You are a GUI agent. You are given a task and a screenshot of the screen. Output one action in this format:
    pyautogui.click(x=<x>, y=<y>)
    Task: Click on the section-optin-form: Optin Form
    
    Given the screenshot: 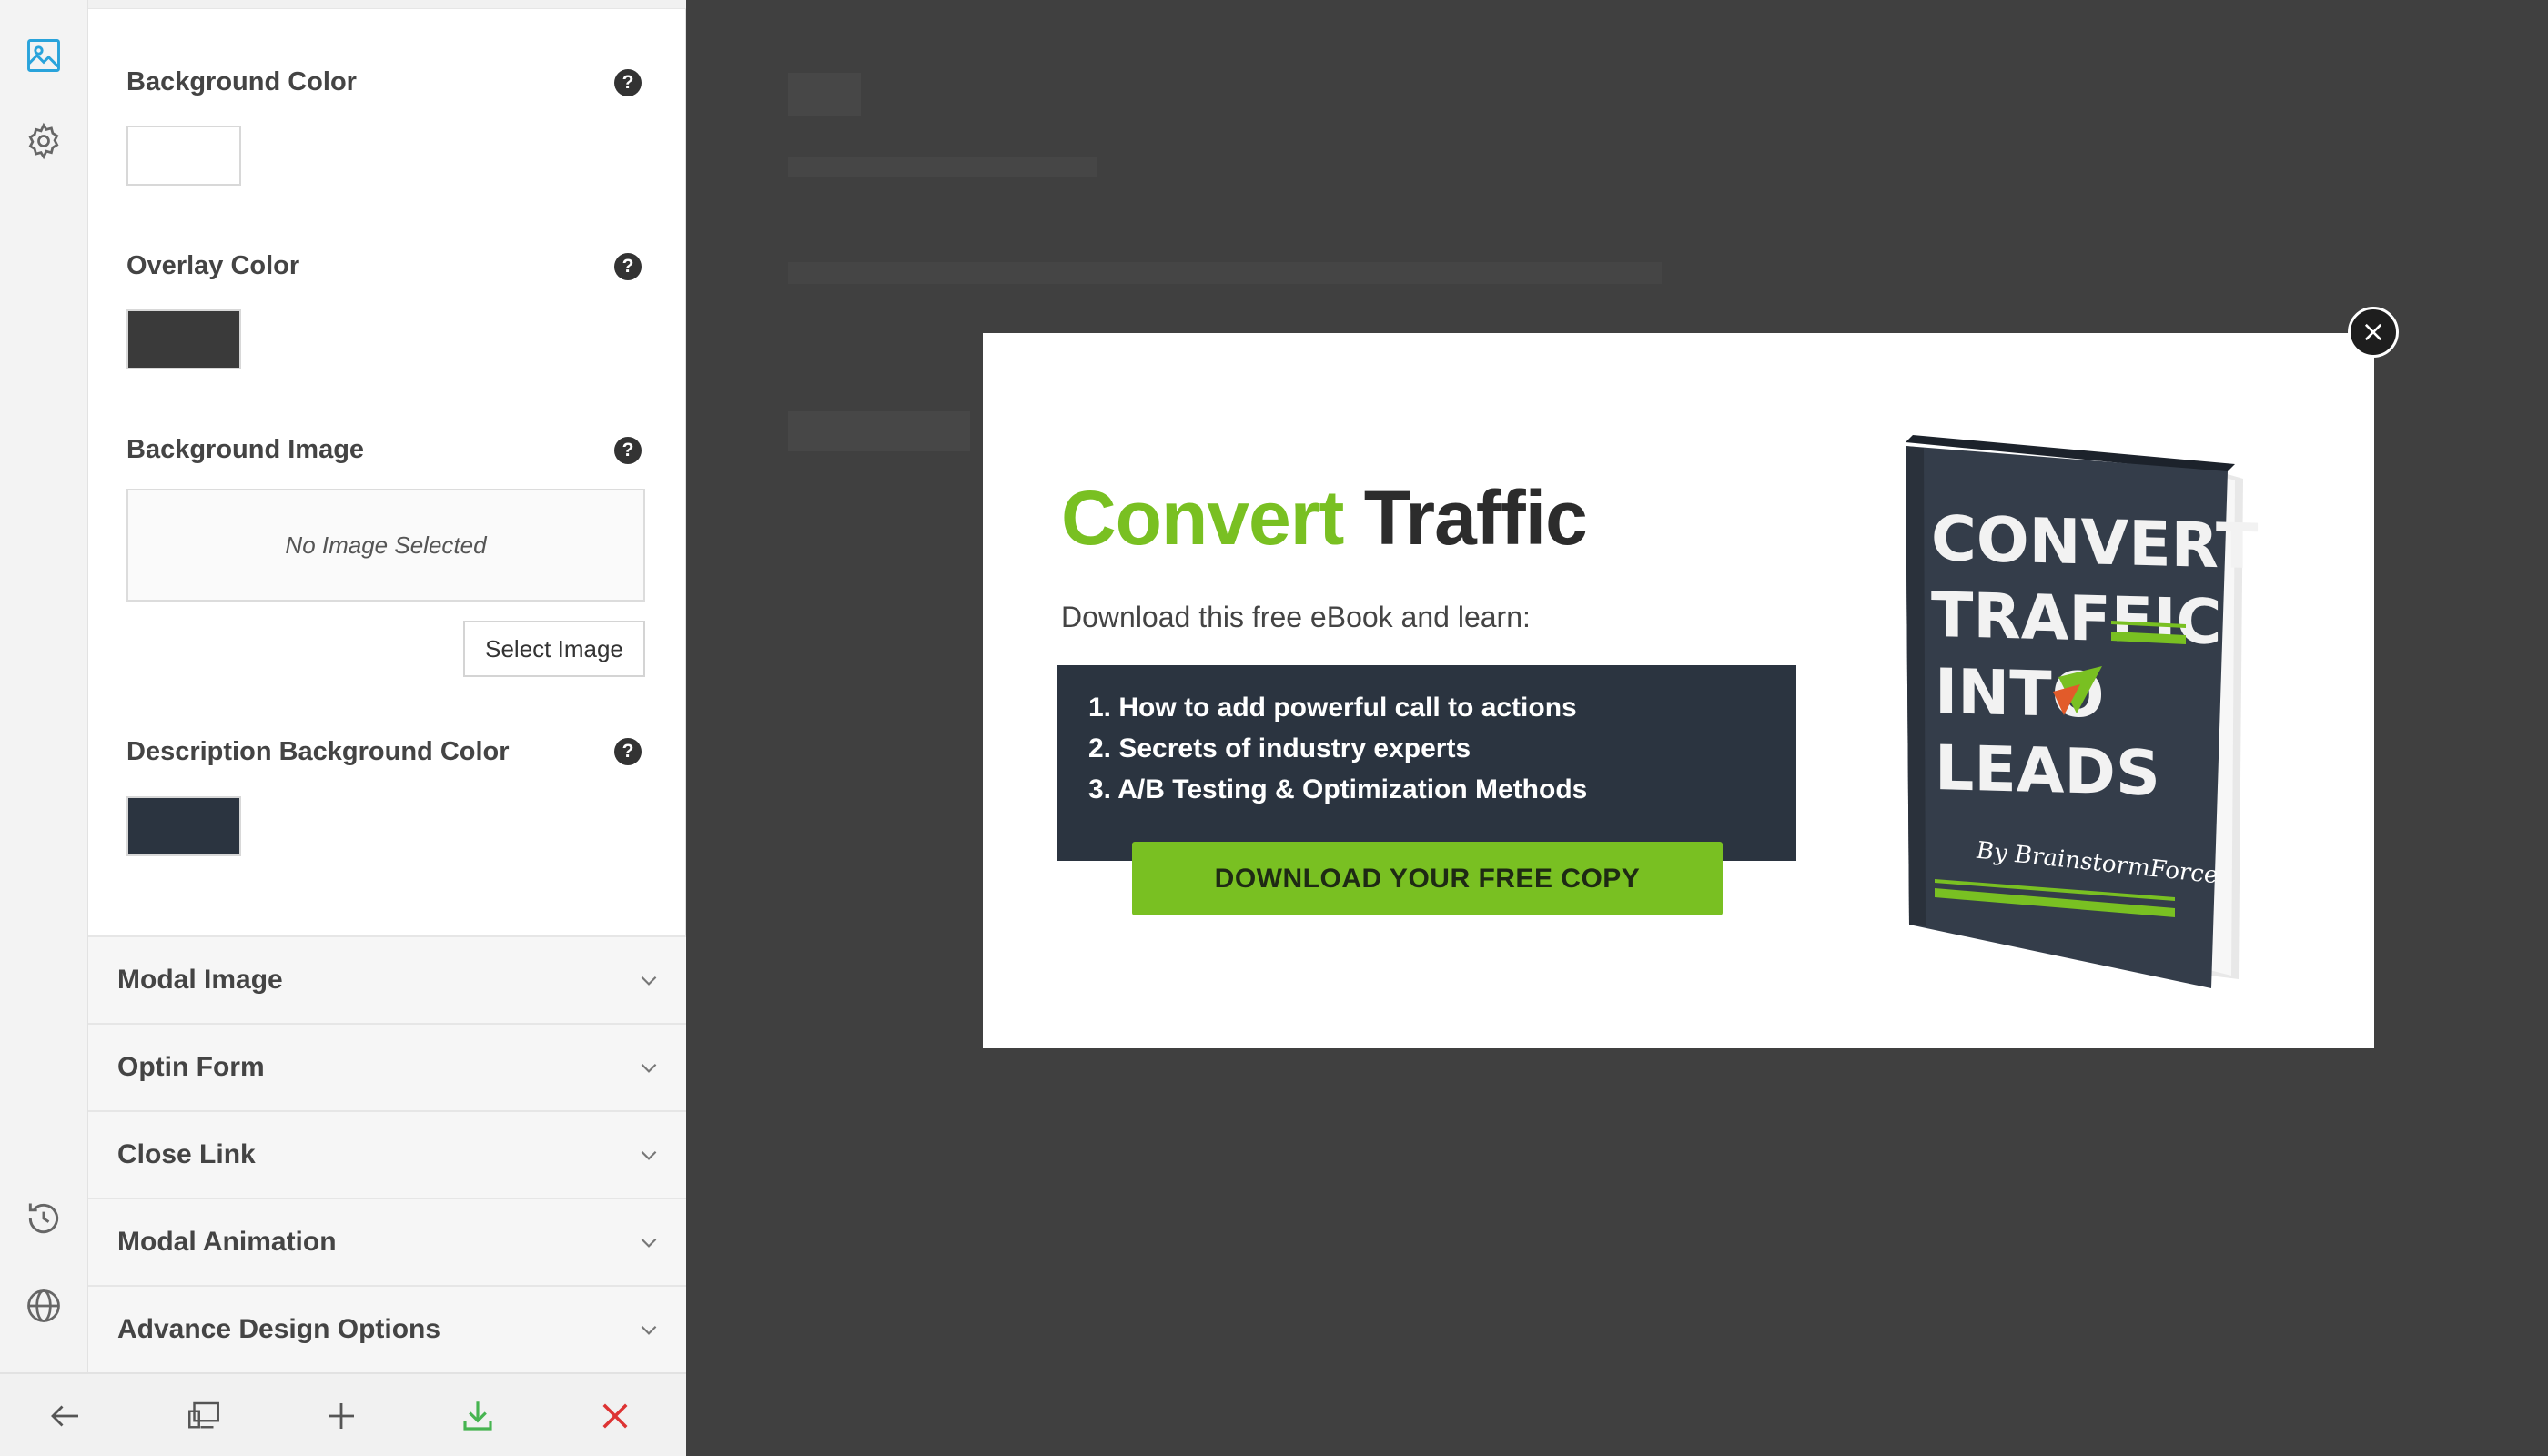 What is the action you would take?
    pyautogui.click(x=387, y=1067)
    